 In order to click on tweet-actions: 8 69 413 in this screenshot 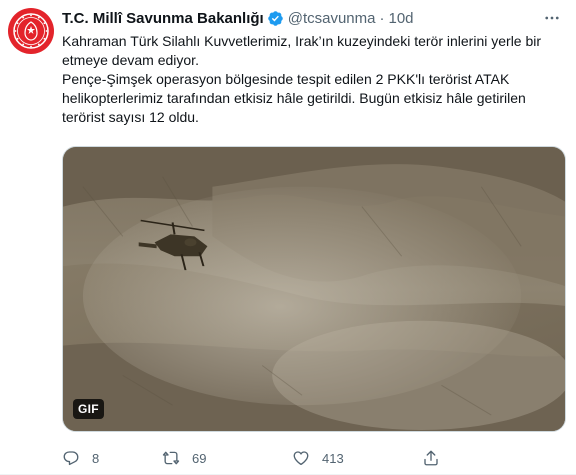, I will do `click(282, 458)`.